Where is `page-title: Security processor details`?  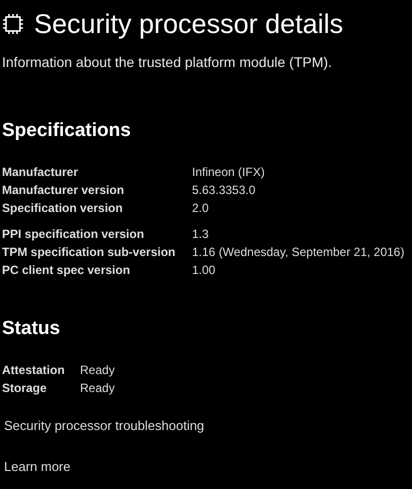
page-title: Security processor details is located at coordinates (189, 24).